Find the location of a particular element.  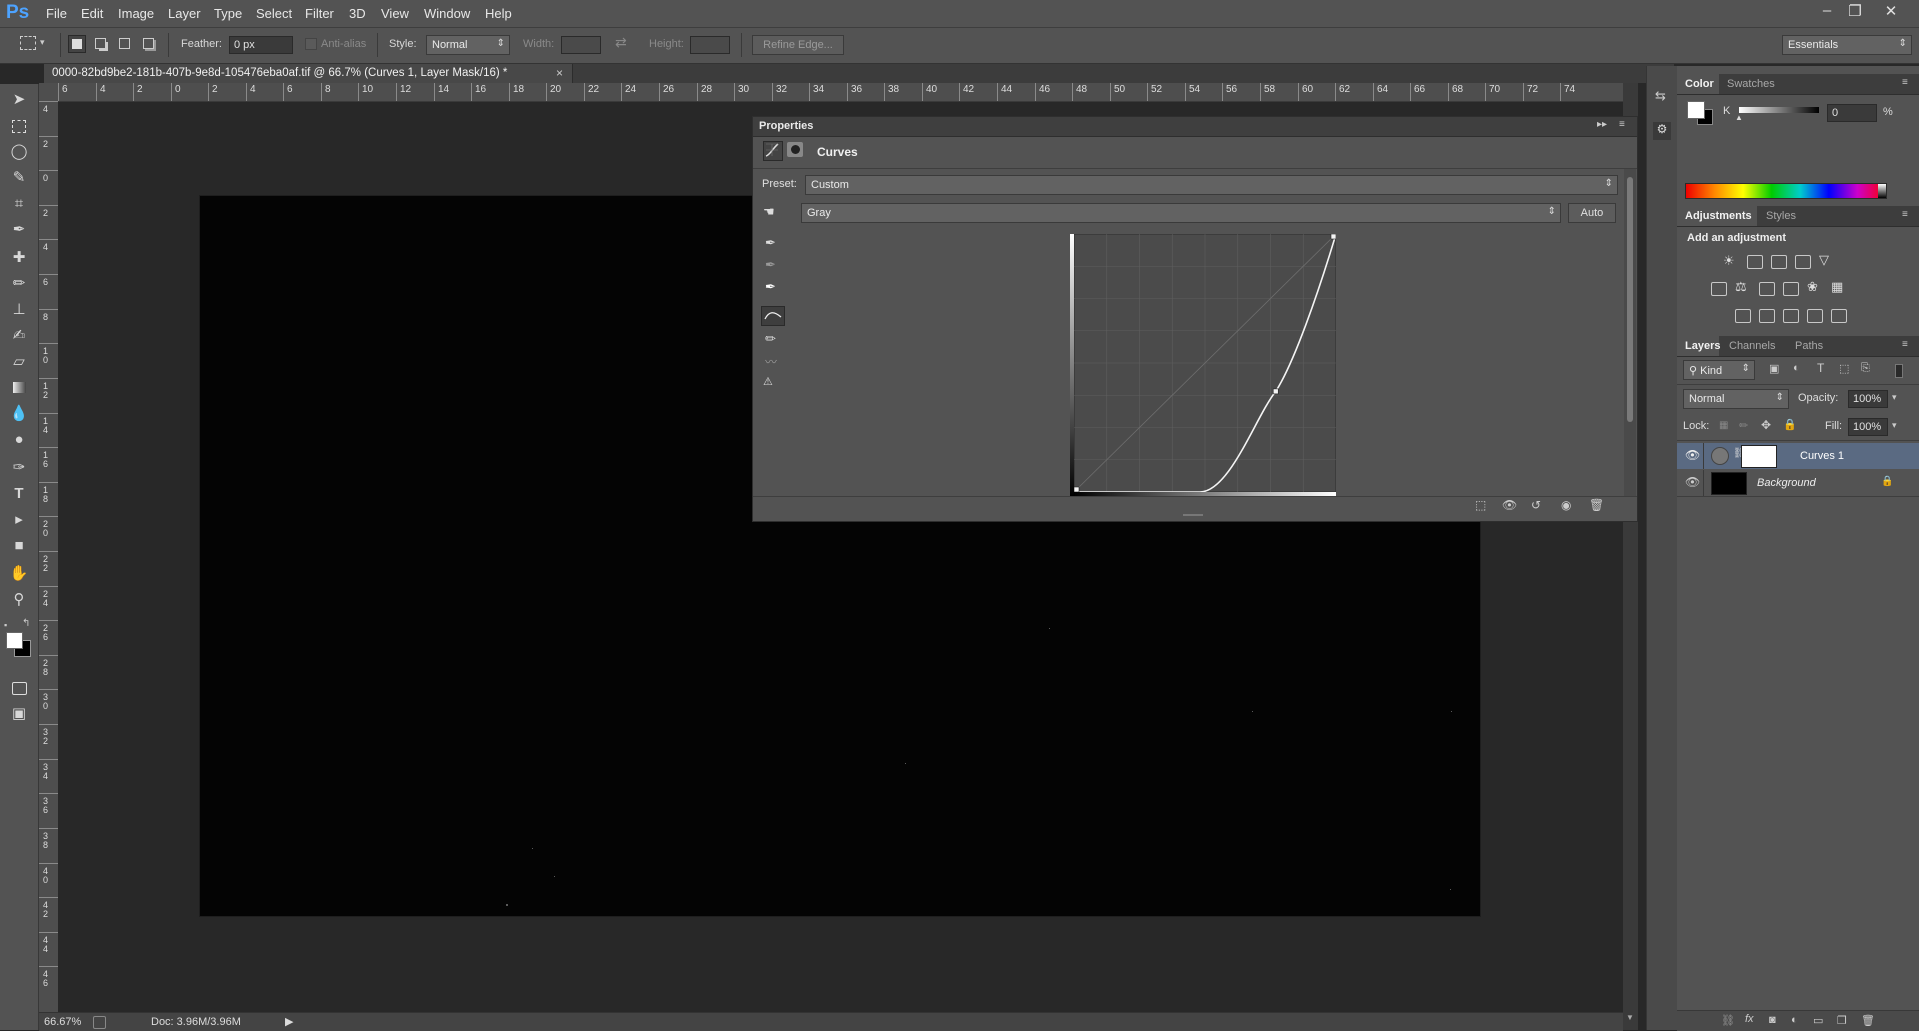

channel-mixer-icon: ❀ is located at coordinates (1812, 287).